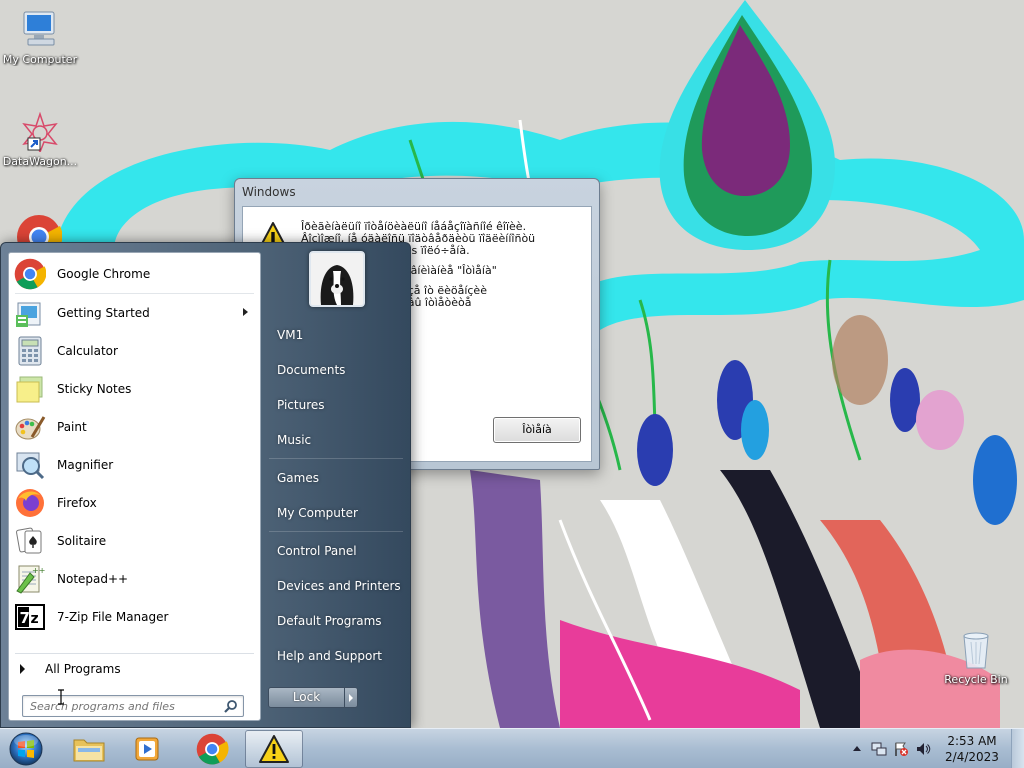 The height and width of the screenshot is (768, 1024). Describe the element at coordinates (85, 465) in the screenshot. I see `program-label: Magnifier` at that location.